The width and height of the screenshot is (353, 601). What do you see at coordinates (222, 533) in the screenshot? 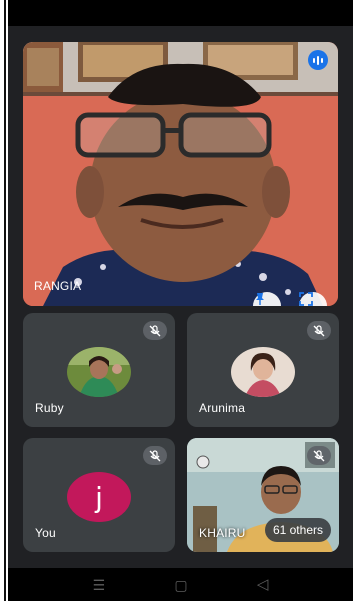
I see `participant-name: KHAIRU` at bounding box center [222, 533].